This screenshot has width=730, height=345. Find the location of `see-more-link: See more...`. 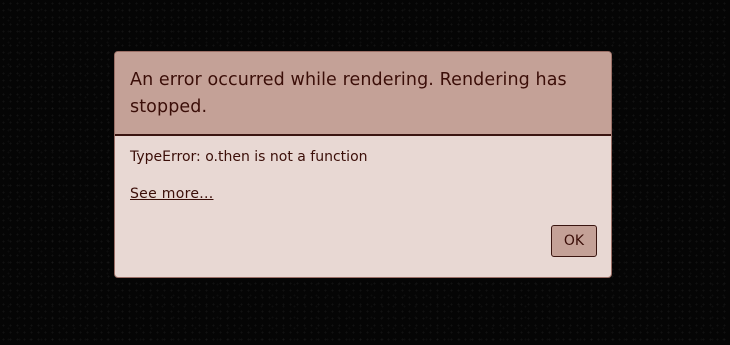

see-more-link: See more... is located at coordinates (171, 194).